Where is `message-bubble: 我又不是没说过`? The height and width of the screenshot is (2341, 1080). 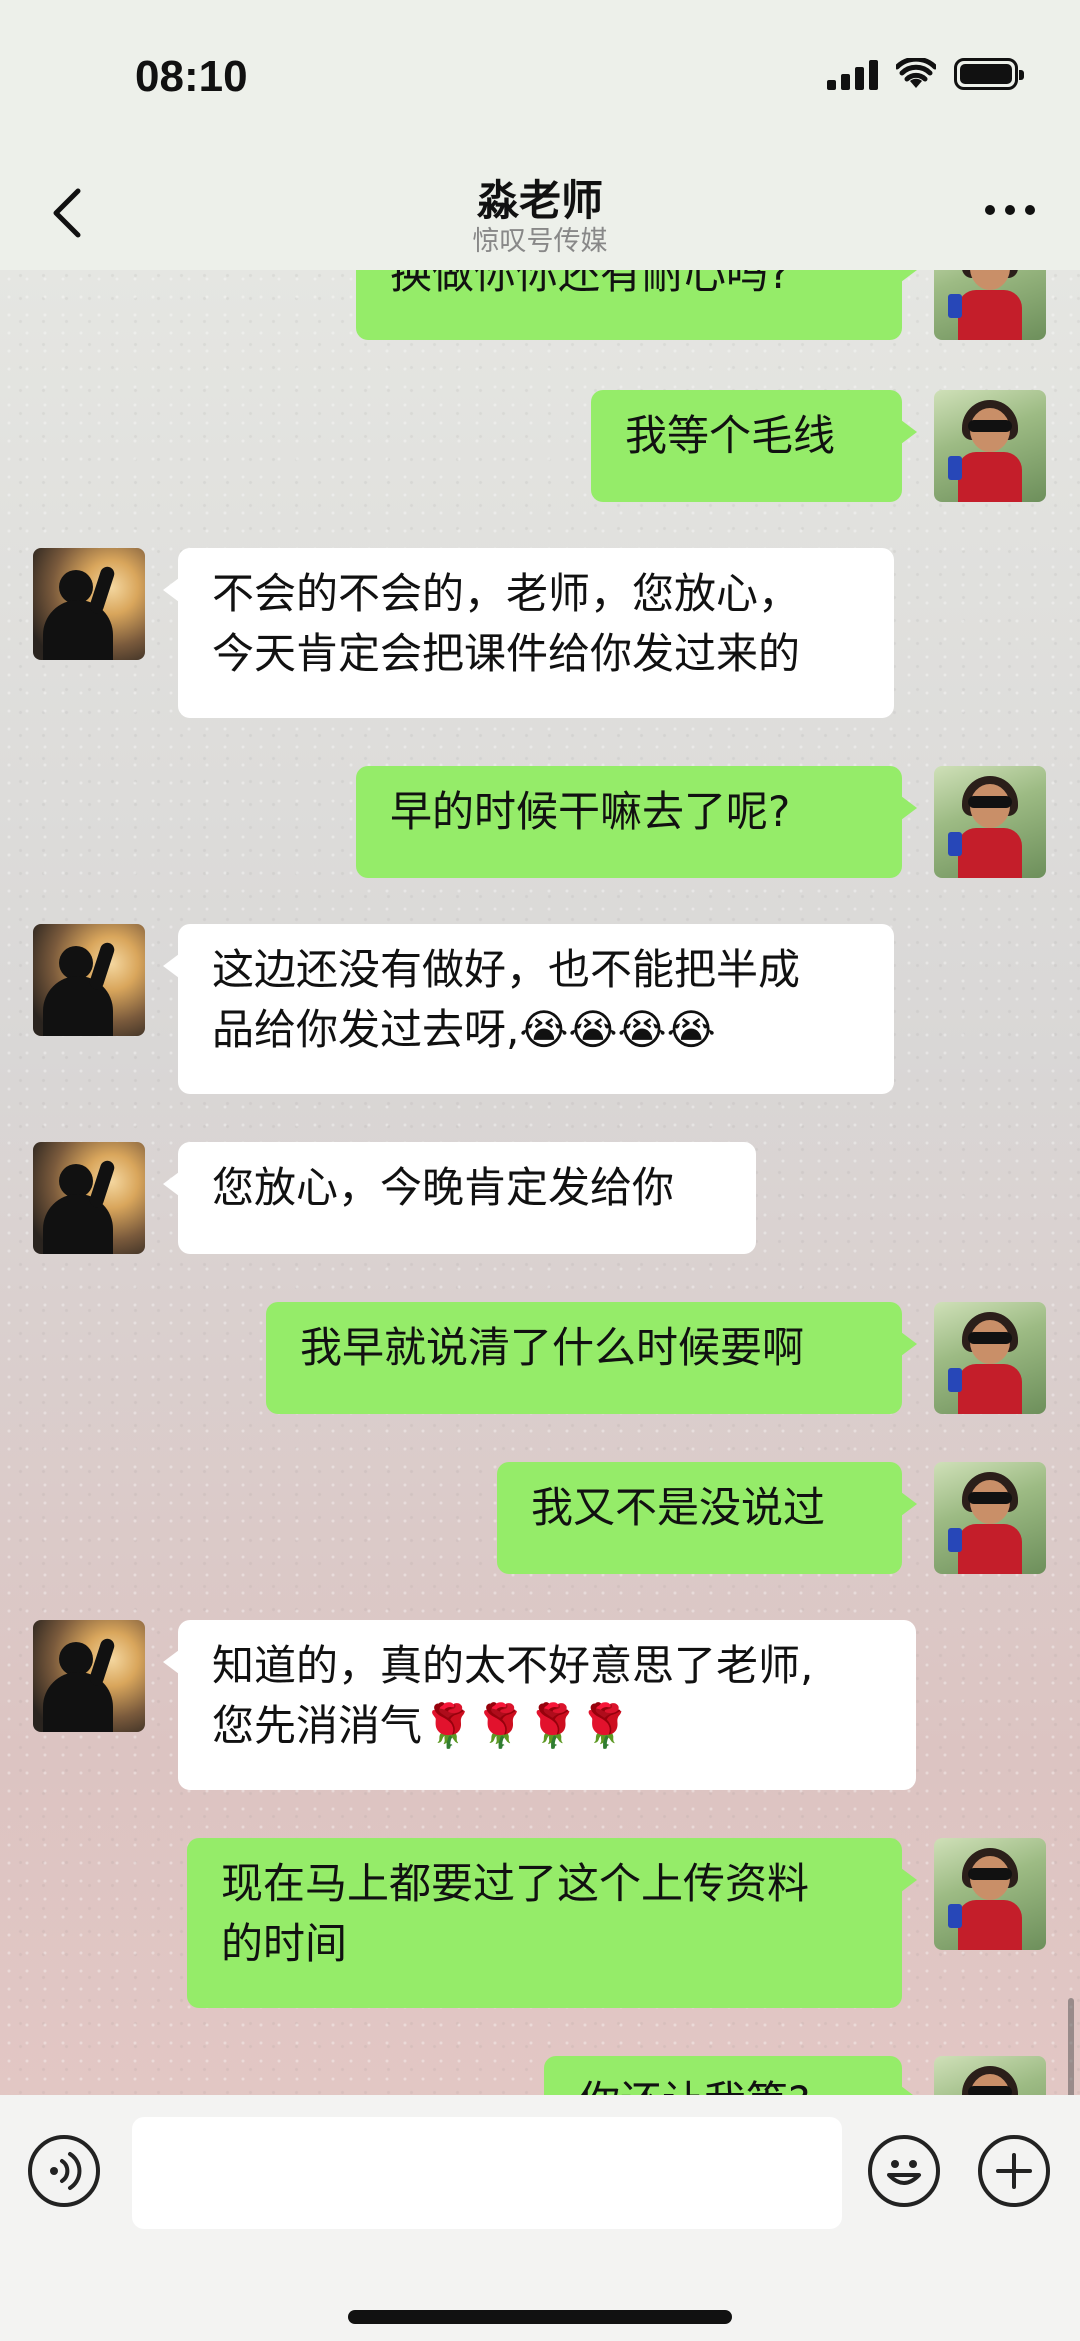
message-bubble: 我又不是没说过 is located at coordinates (707, 1518).